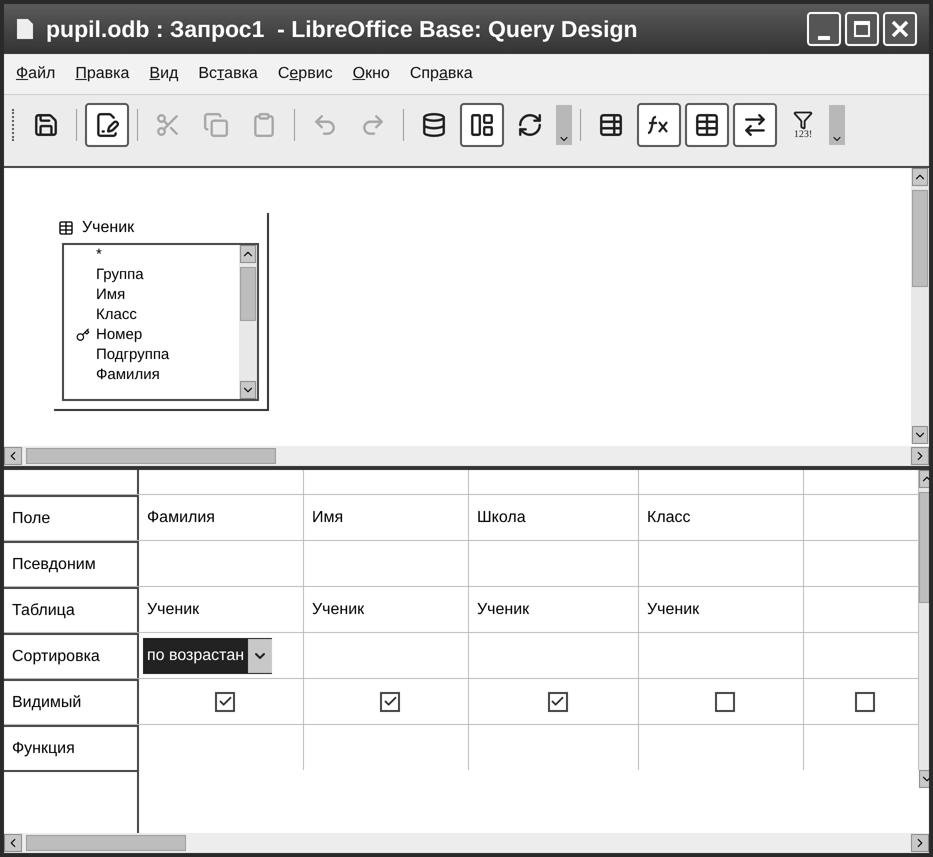 The image size is (933, 857). What do you see at coordinates (99, 255) in the screenshot?
I see `field-list-item: *` at bounding box center [99, 255].